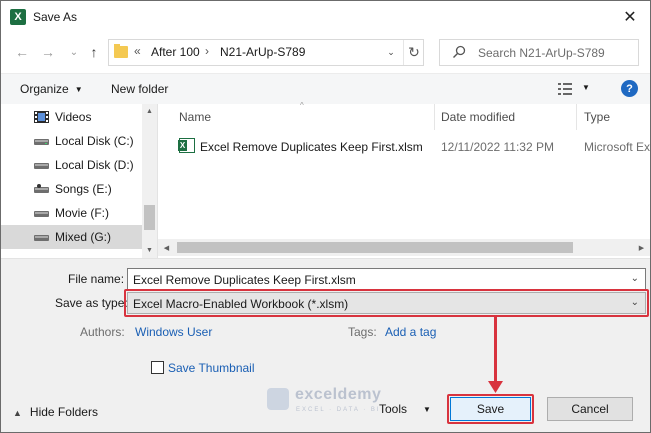  Describe the element at coordinates (325, 17) in the screenshot. I see `title-bar: X Save As ✕` at that location.